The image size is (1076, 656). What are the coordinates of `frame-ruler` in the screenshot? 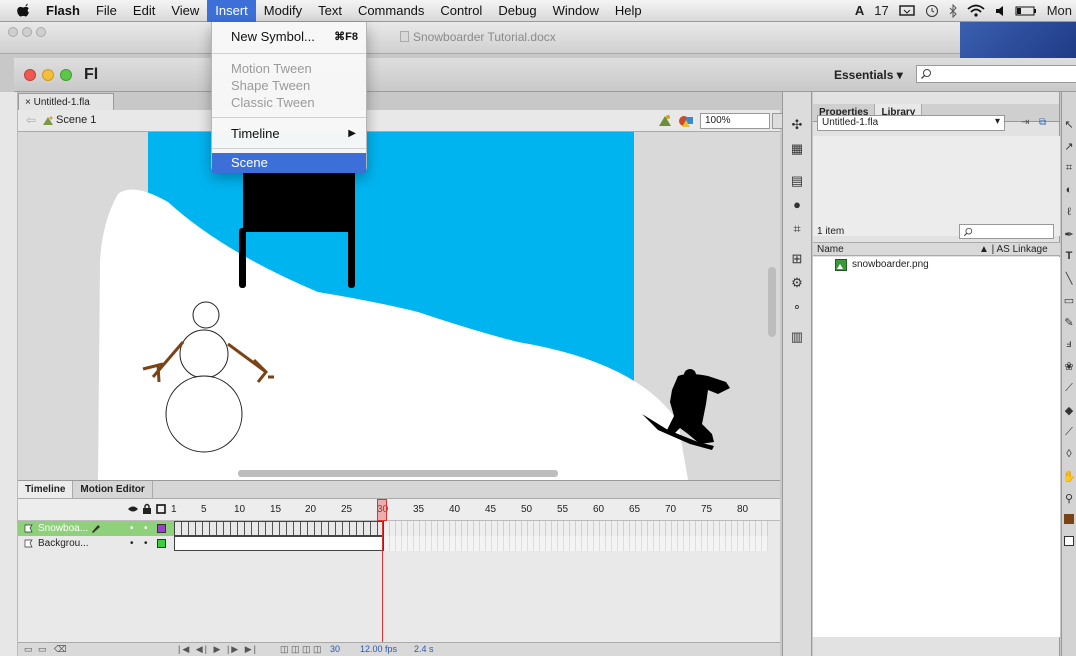 It's located at (471, 510).